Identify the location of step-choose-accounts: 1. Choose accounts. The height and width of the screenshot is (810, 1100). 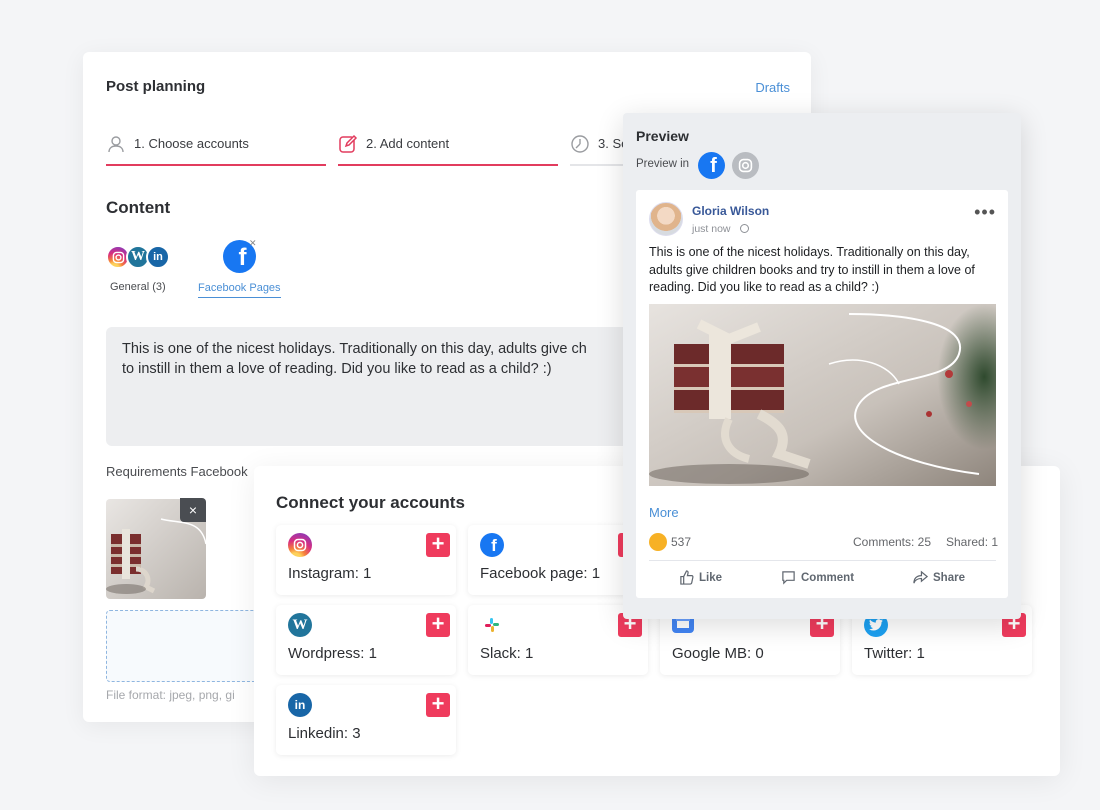
(216, 150).